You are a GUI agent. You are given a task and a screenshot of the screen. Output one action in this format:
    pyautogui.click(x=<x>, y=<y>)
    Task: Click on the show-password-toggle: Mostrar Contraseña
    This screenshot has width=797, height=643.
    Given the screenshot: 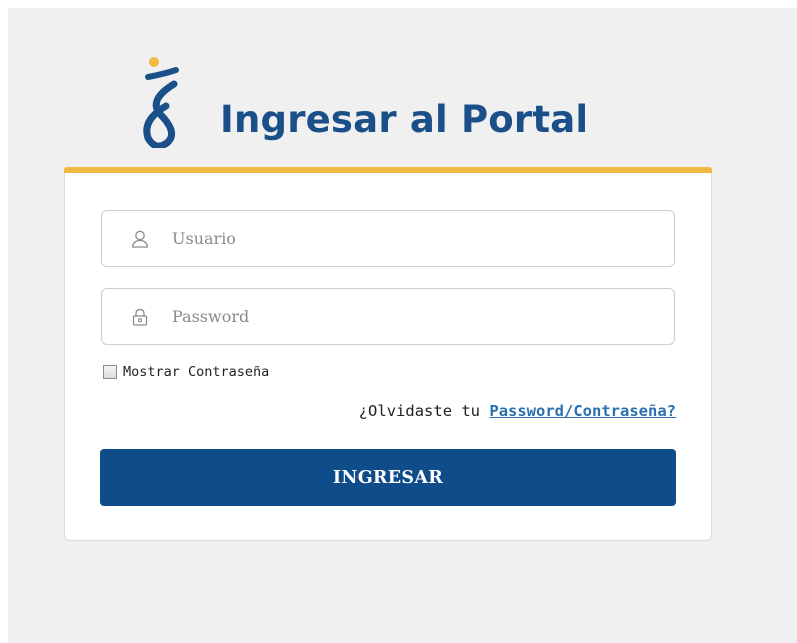 What is the action you would take?
    pyautogui.click(x=186, y=372)
    